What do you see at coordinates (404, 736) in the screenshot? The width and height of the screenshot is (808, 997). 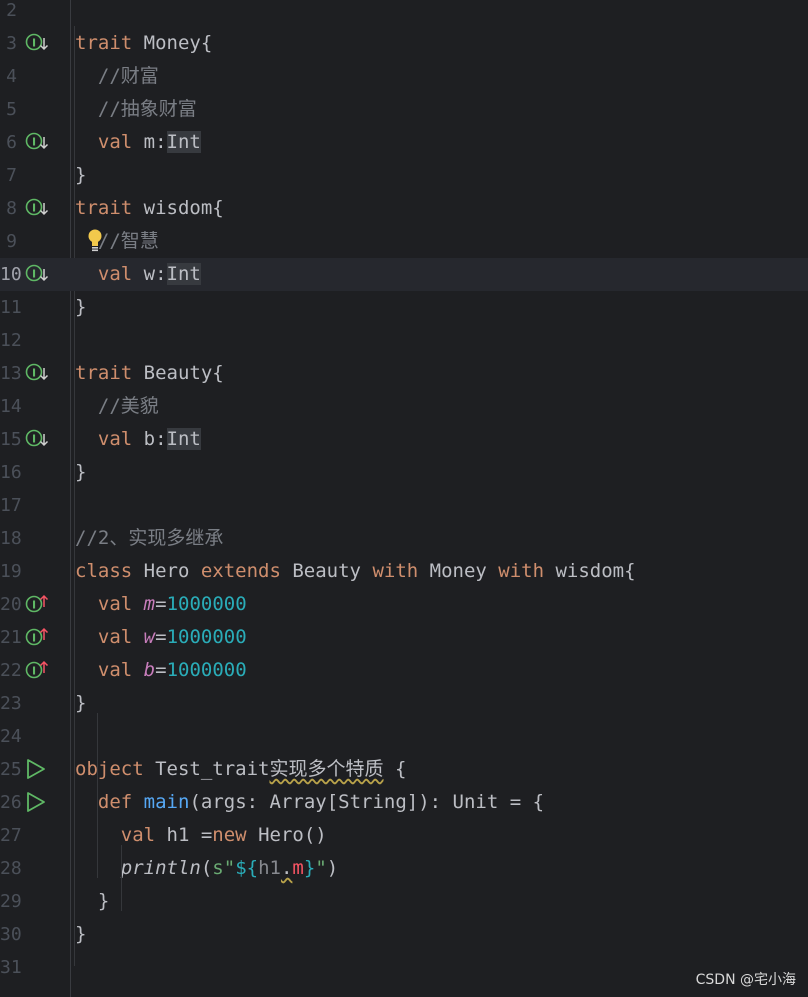 I see `code-line: 24` at bounding box center [404, 736].